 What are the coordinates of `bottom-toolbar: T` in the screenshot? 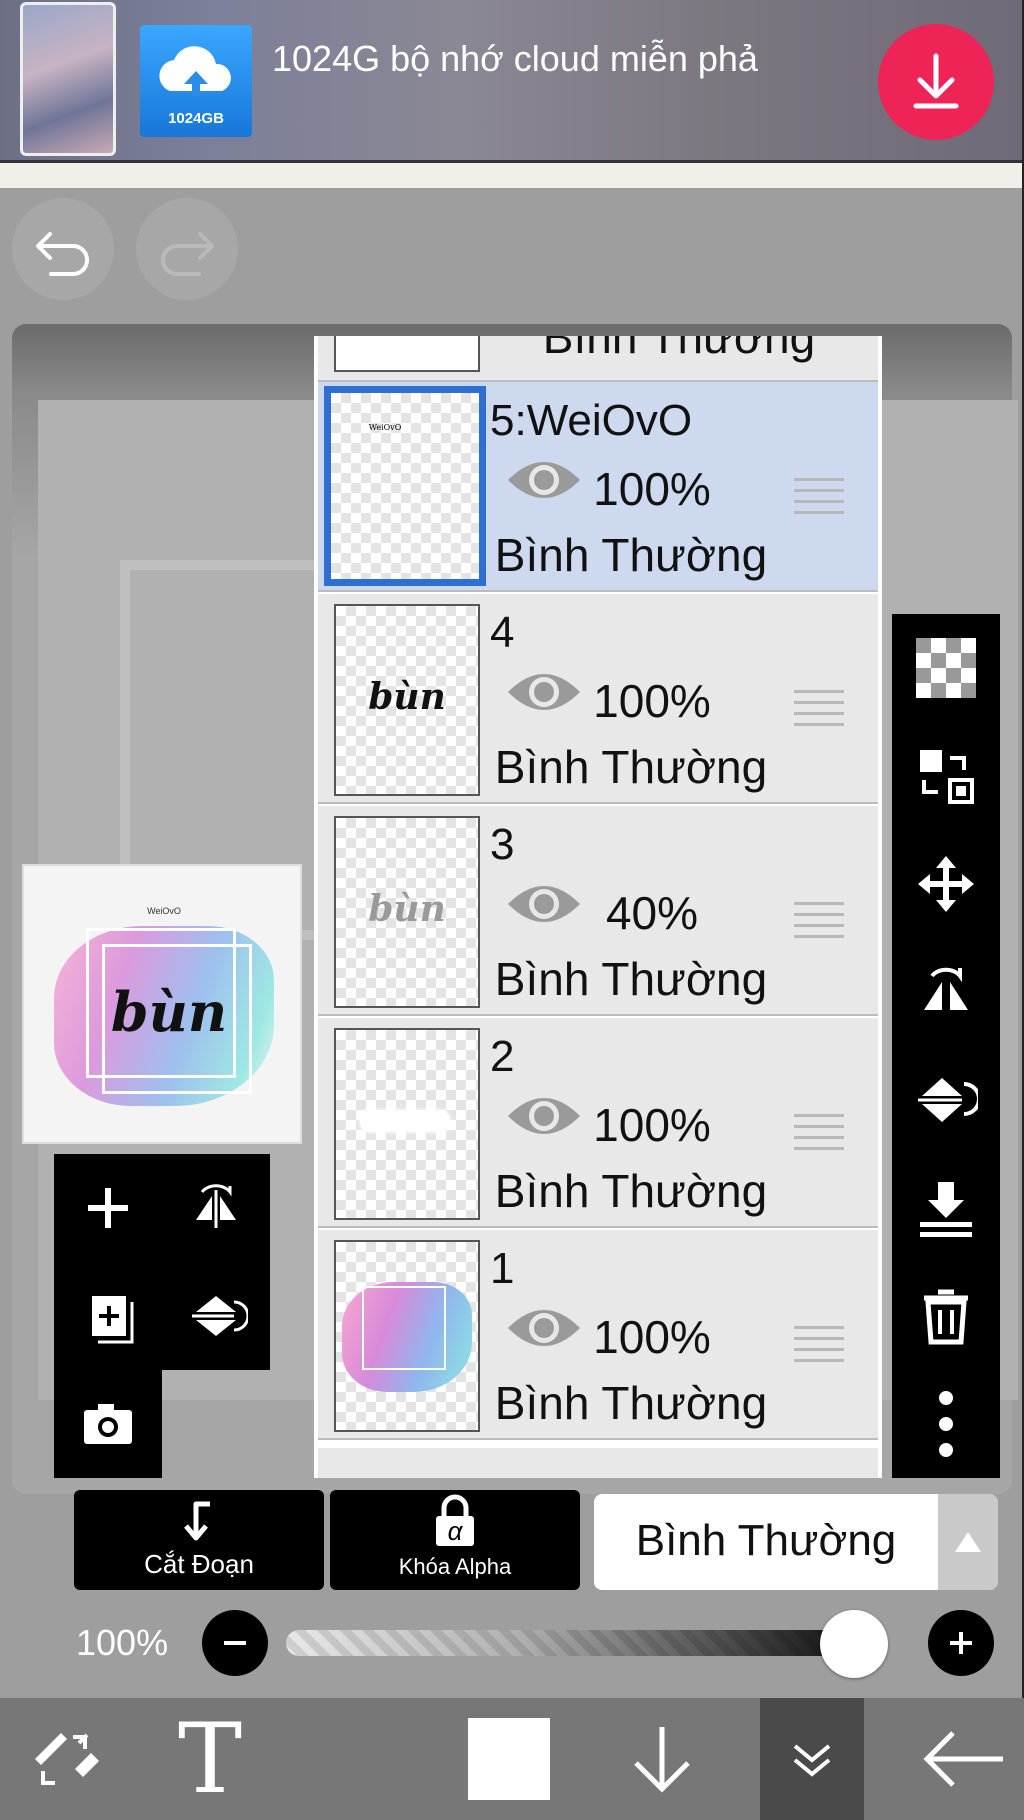 It's located at (512, 1759).